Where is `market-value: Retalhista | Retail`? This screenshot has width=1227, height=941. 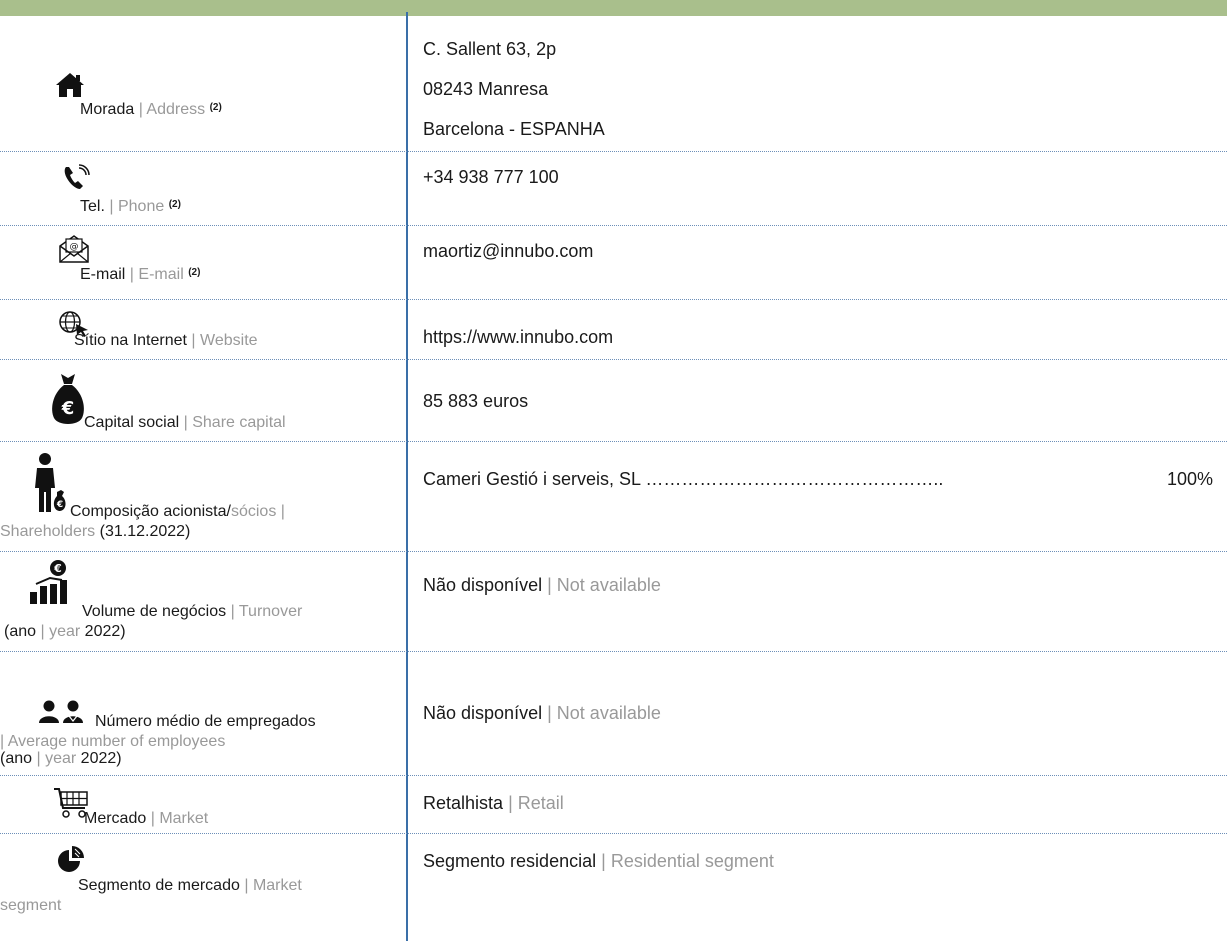
market-value: Retalhista | Retail is located at coordinates (493, 803).